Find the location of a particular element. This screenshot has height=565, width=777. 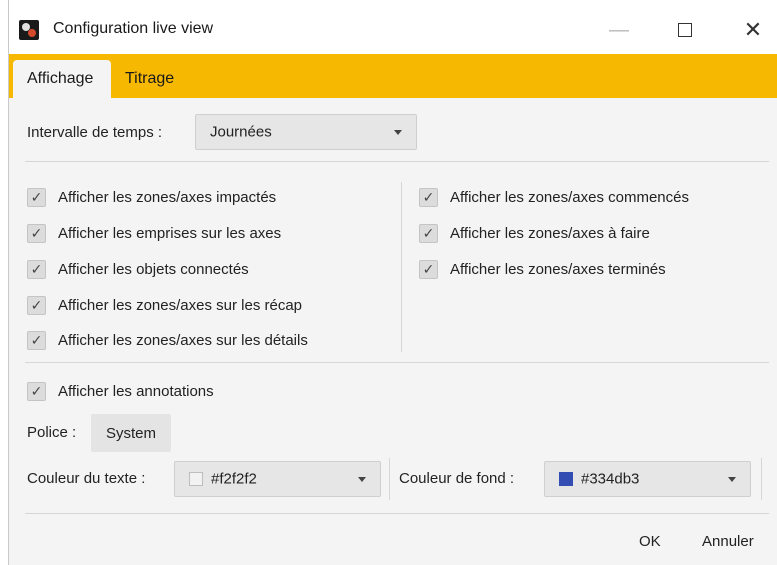

checkbox-objets-connectes: ✓ Afficher les objets connectés is located at coordinates (138, 269).